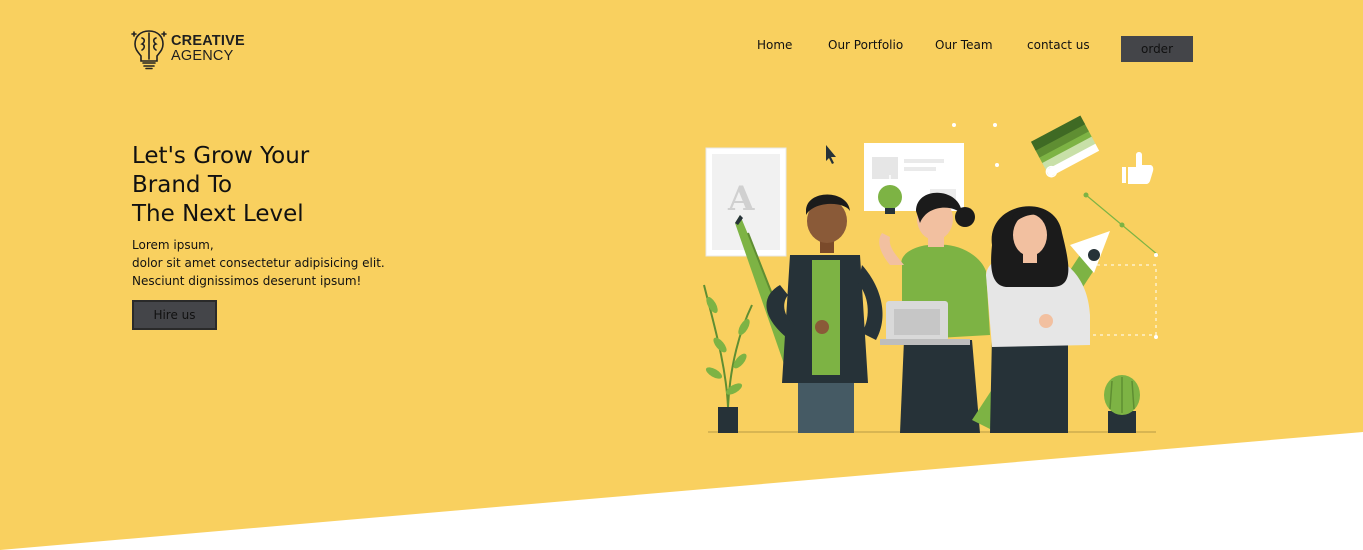 This screenshot has height=550, width=1363. I want to click on order-button: order, so click(1157, 49).